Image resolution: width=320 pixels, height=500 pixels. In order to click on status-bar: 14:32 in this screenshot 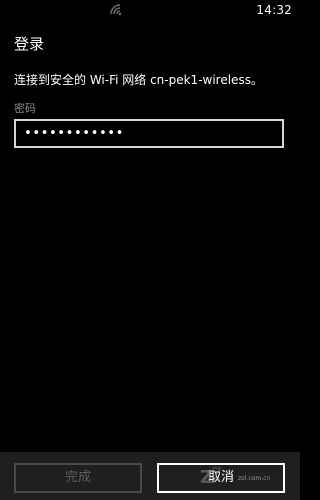, I will do `click(150, 11)`.